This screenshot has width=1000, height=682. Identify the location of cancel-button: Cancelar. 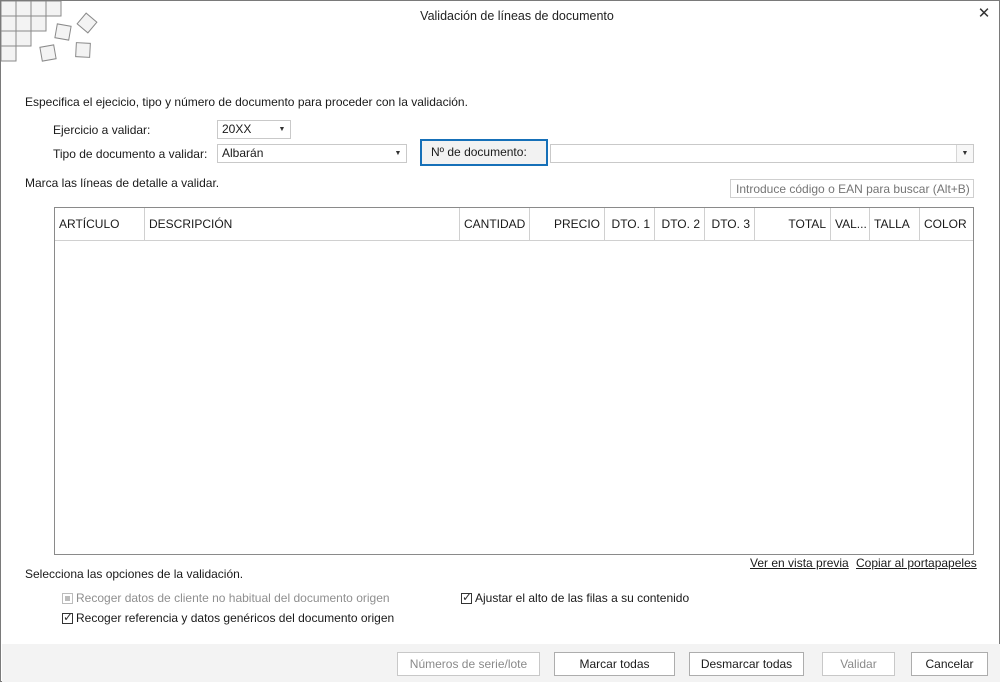
(949, 664).